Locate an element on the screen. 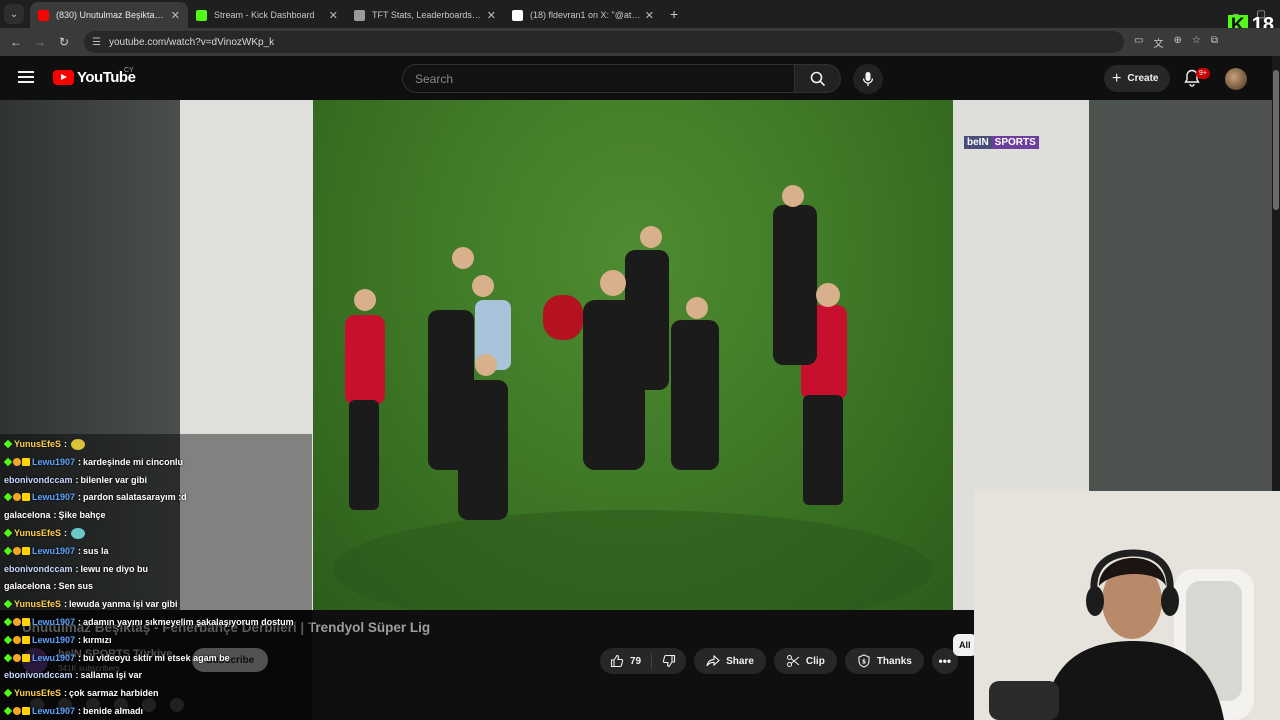 This screenshot has width=1280, height=720. browser-tab: Stream - Kick Dashboard ✕ is located at coordinates (267, 15).